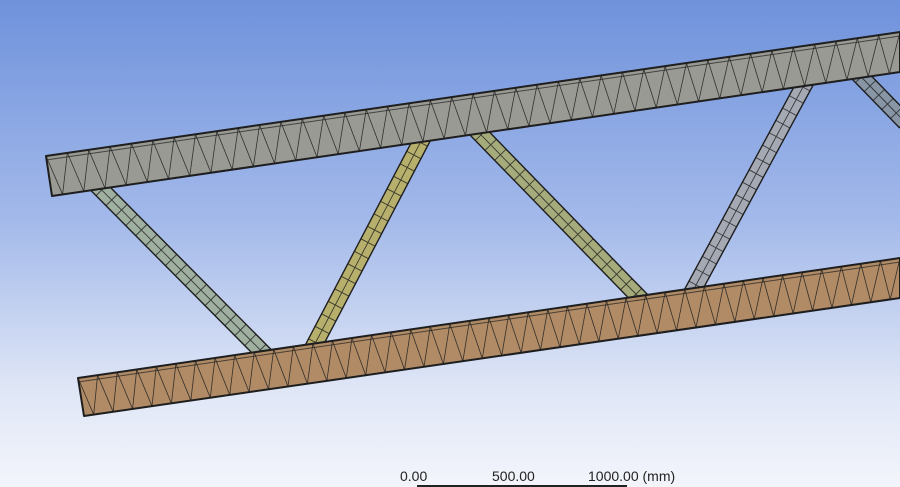 This screenshot has width=900, height=487. What do you see at coordinates (632, 476) in the screenshot?
I see `scale-label-1000: 1000.00 (mm)` at bounding box center [632, 476].